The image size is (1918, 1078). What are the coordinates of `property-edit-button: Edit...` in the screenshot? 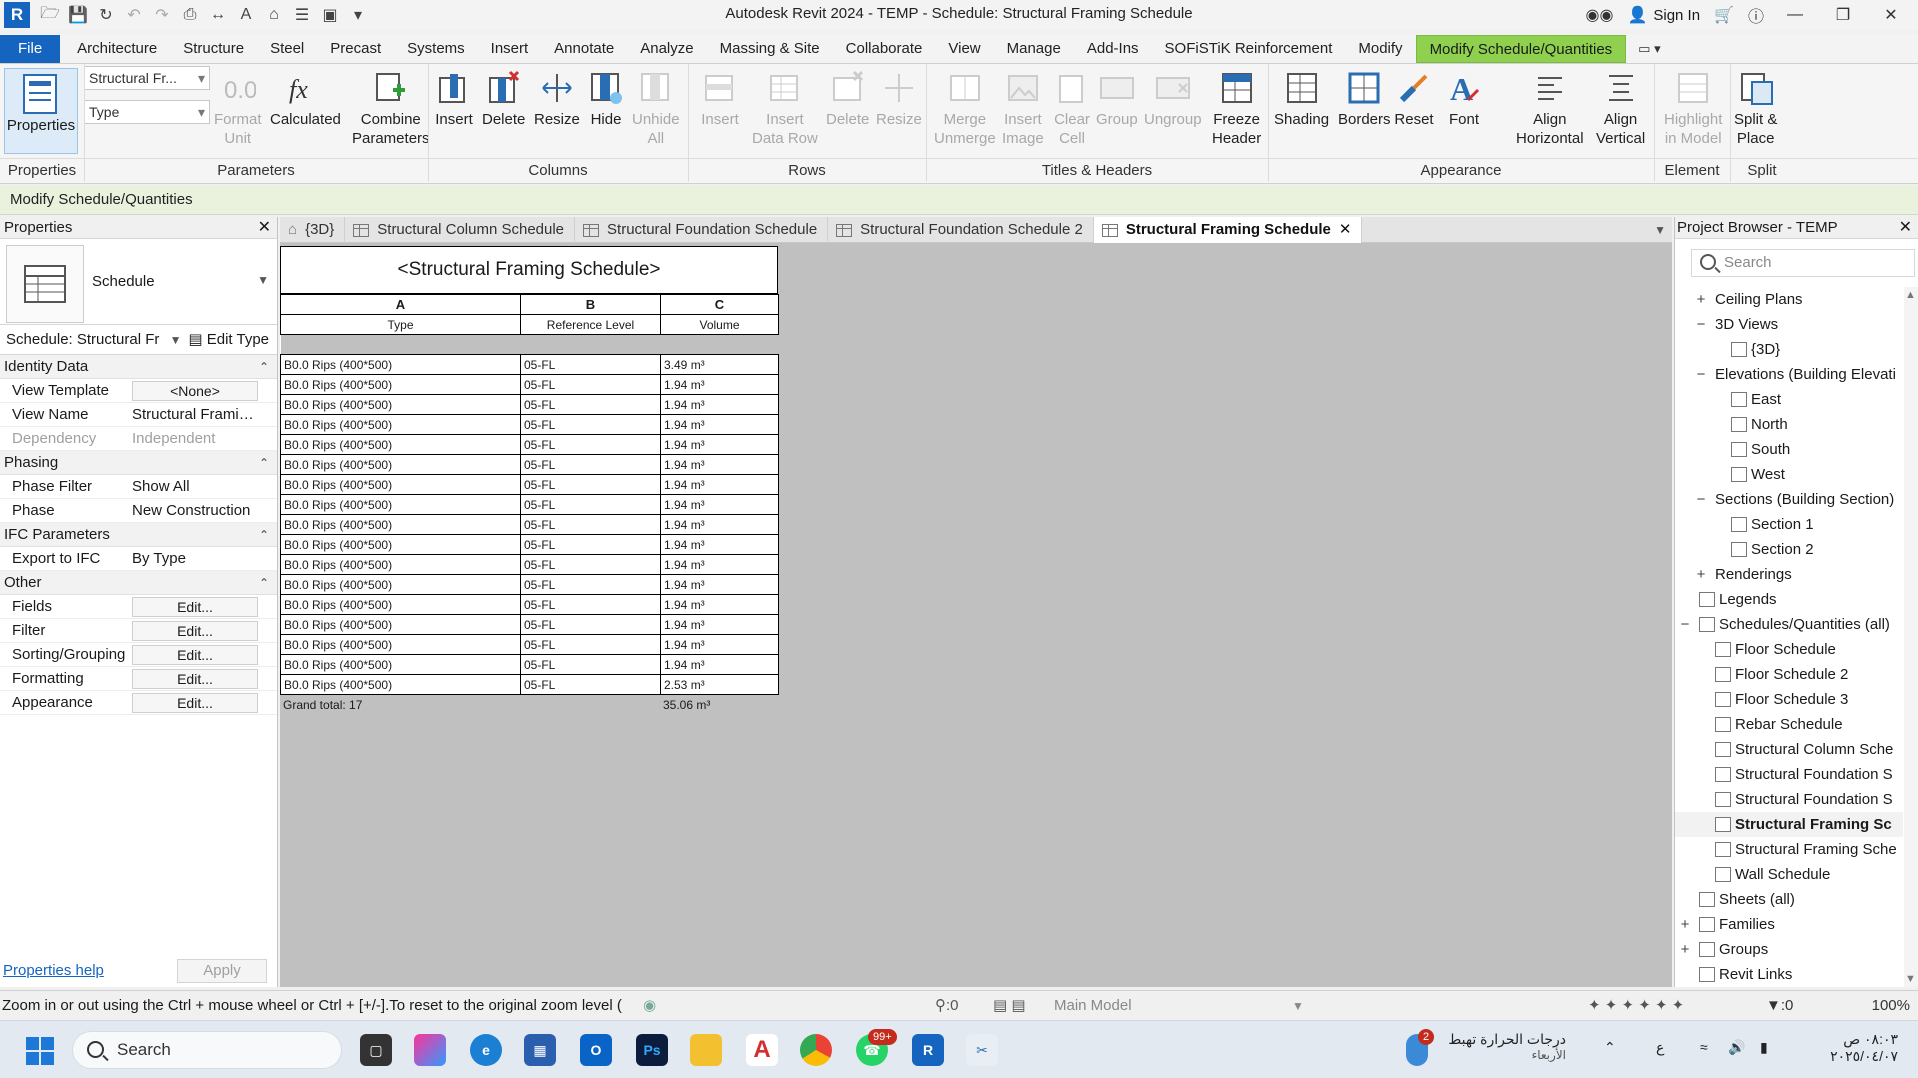 It's located at (195, 655).